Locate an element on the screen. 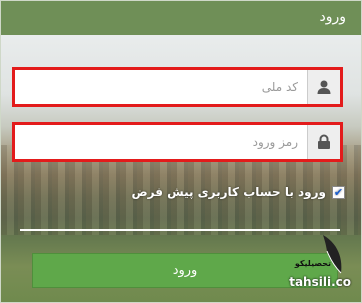  password-field is located at coordinates (177, 142).